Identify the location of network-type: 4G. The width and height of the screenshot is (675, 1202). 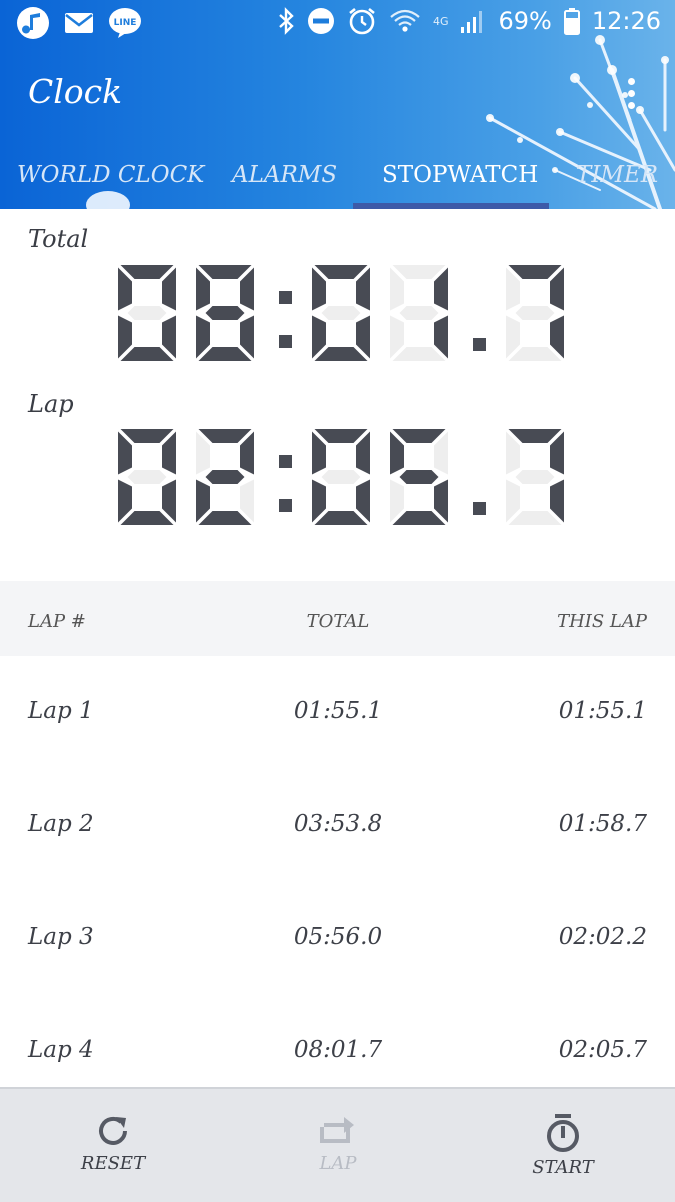
(440, 21).